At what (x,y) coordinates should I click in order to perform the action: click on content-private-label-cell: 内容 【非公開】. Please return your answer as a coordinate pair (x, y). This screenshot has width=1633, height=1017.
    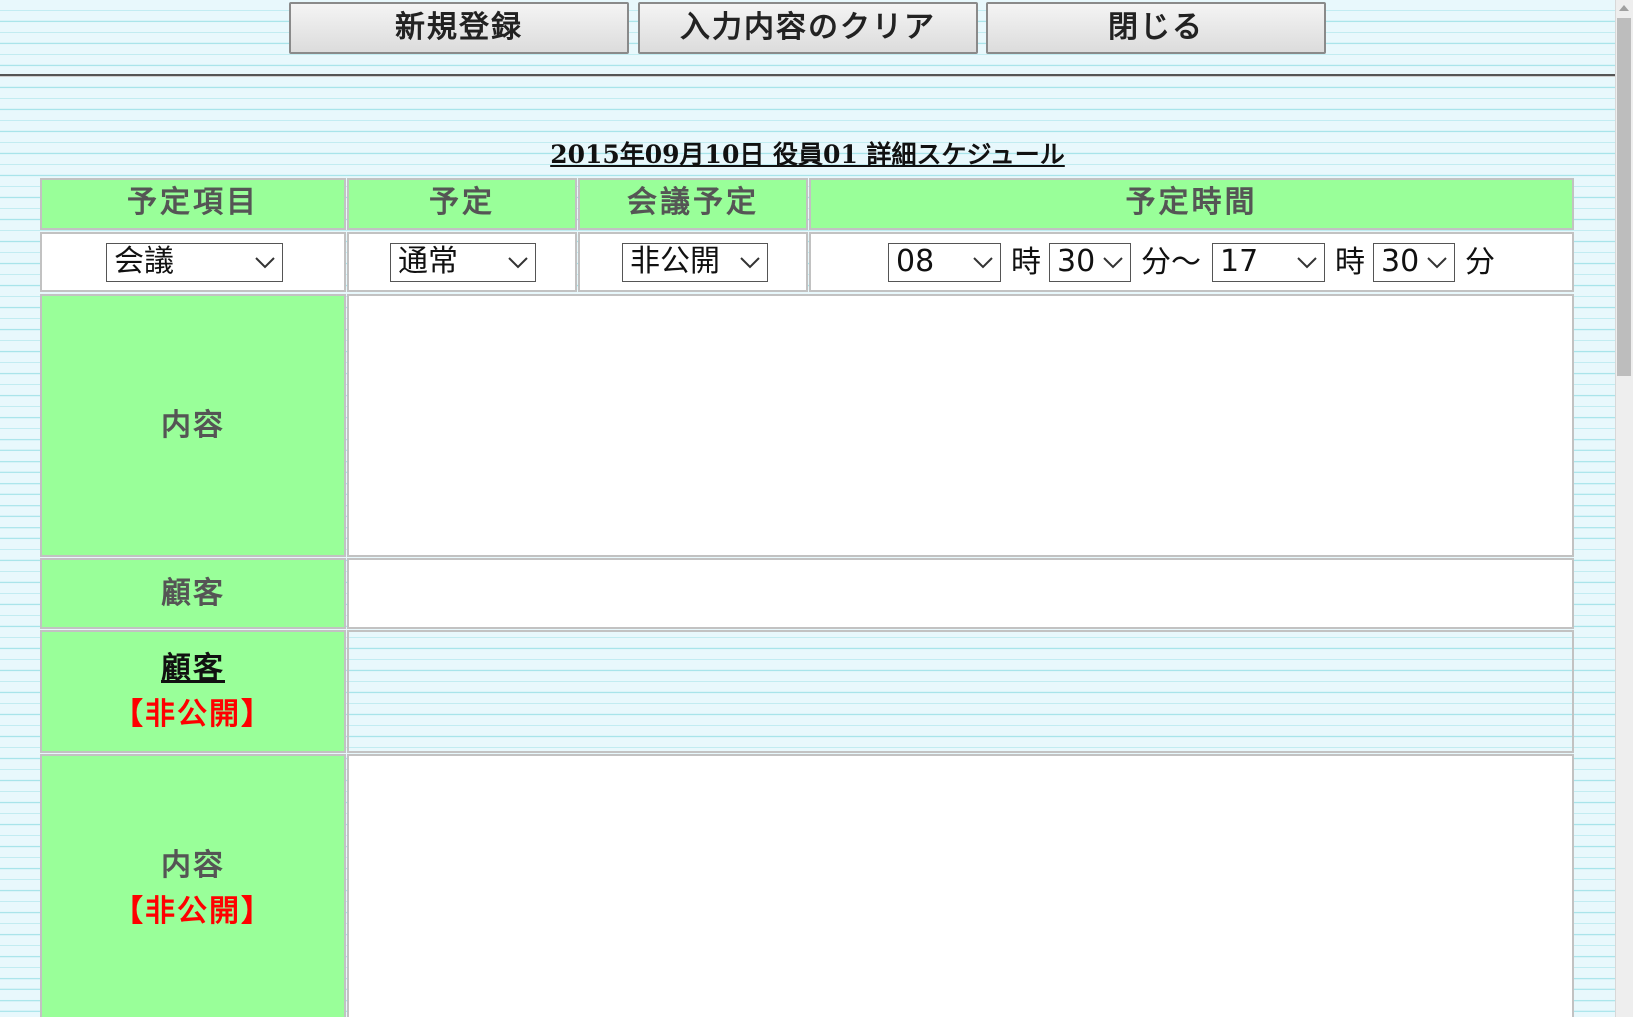
    Looking at the image, I should click on (193, 885).